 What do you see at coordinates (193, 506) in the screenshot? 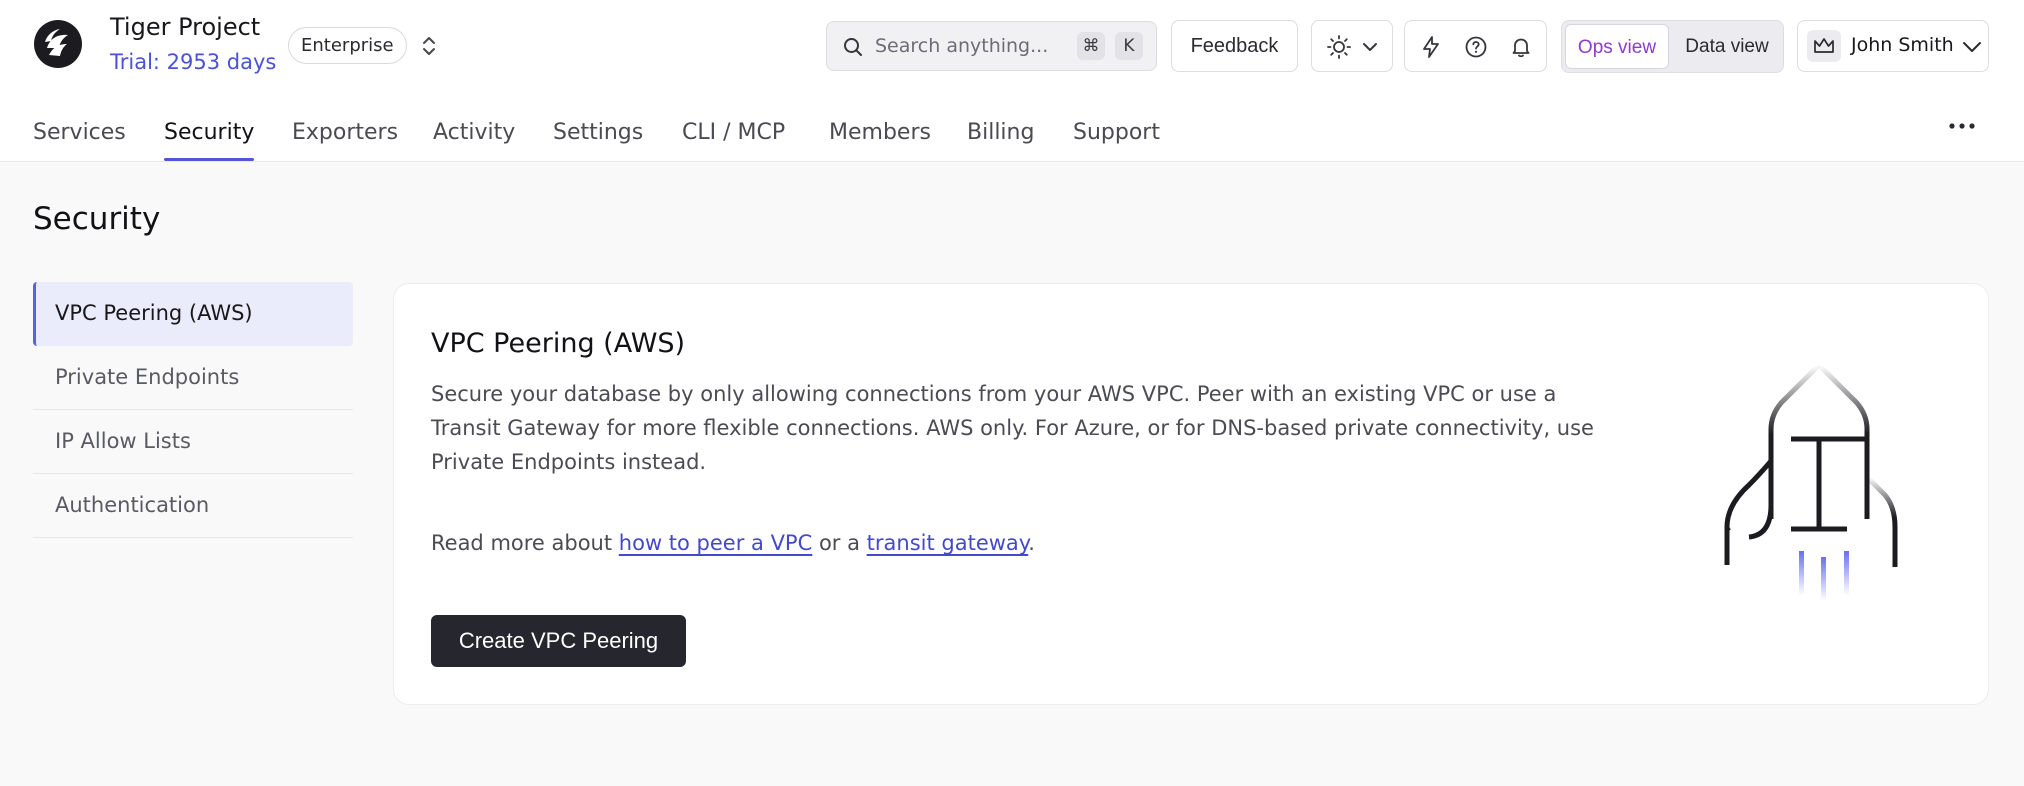
I see `sidenav-item-authentication: Authentication` at bounding box center [193, 506].